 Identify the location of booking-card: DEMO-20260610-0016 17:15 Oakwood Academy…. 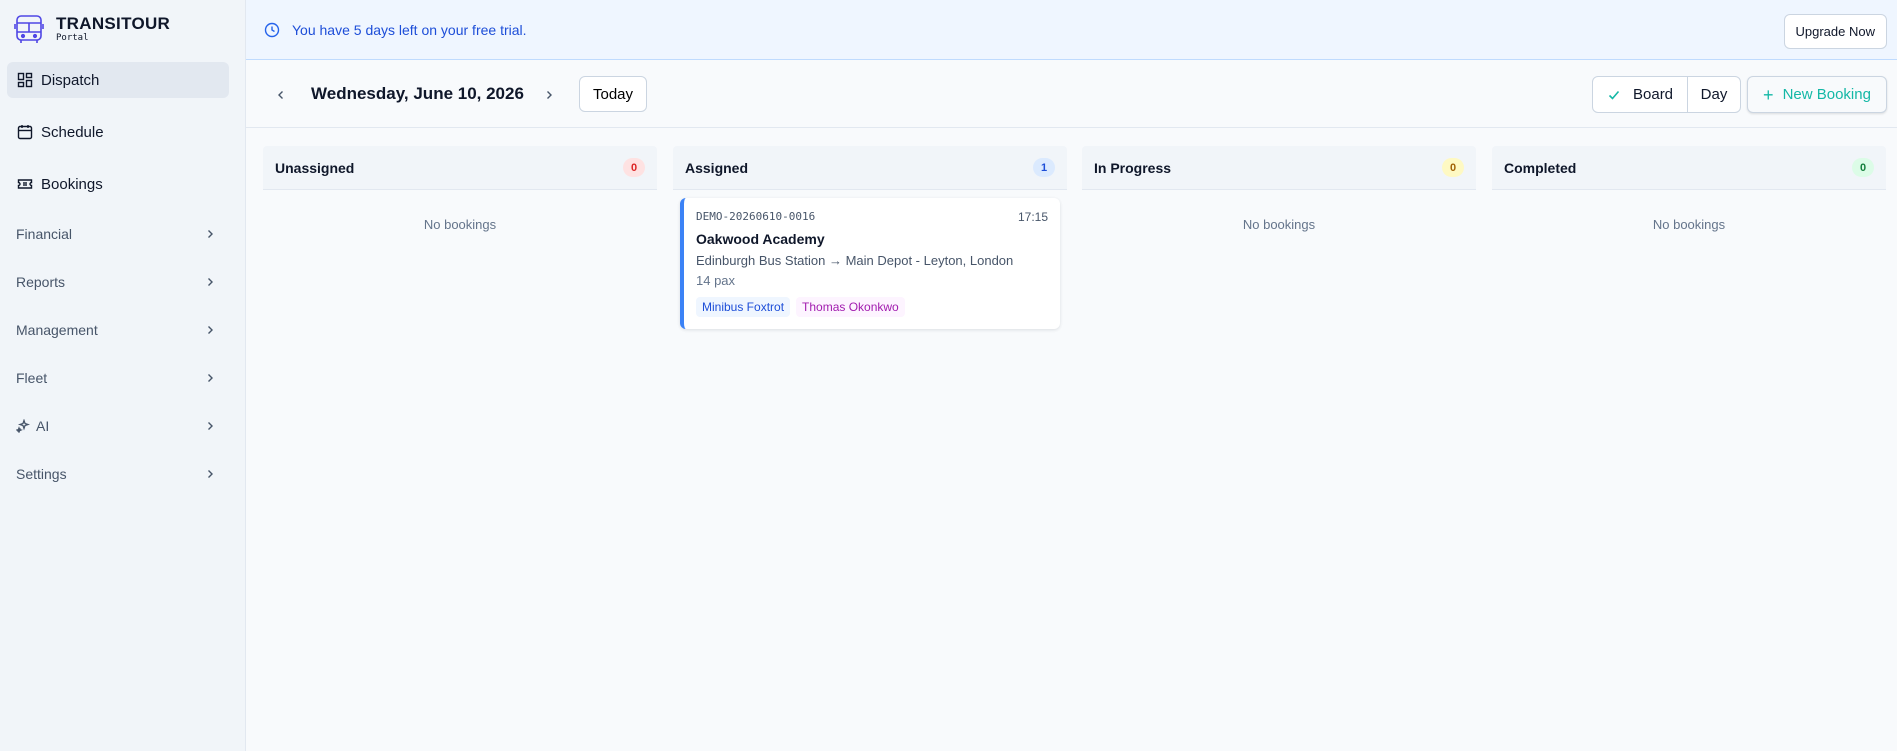
(870, 263).